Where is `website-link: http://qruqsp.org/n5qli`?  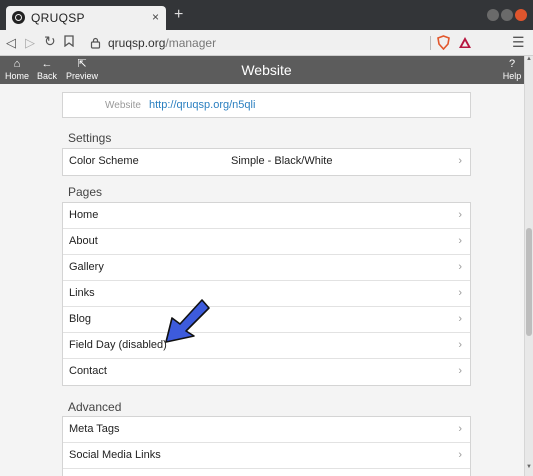 website-link: http://qruqsp.org/n5qli is located at coordinates (202, 105).